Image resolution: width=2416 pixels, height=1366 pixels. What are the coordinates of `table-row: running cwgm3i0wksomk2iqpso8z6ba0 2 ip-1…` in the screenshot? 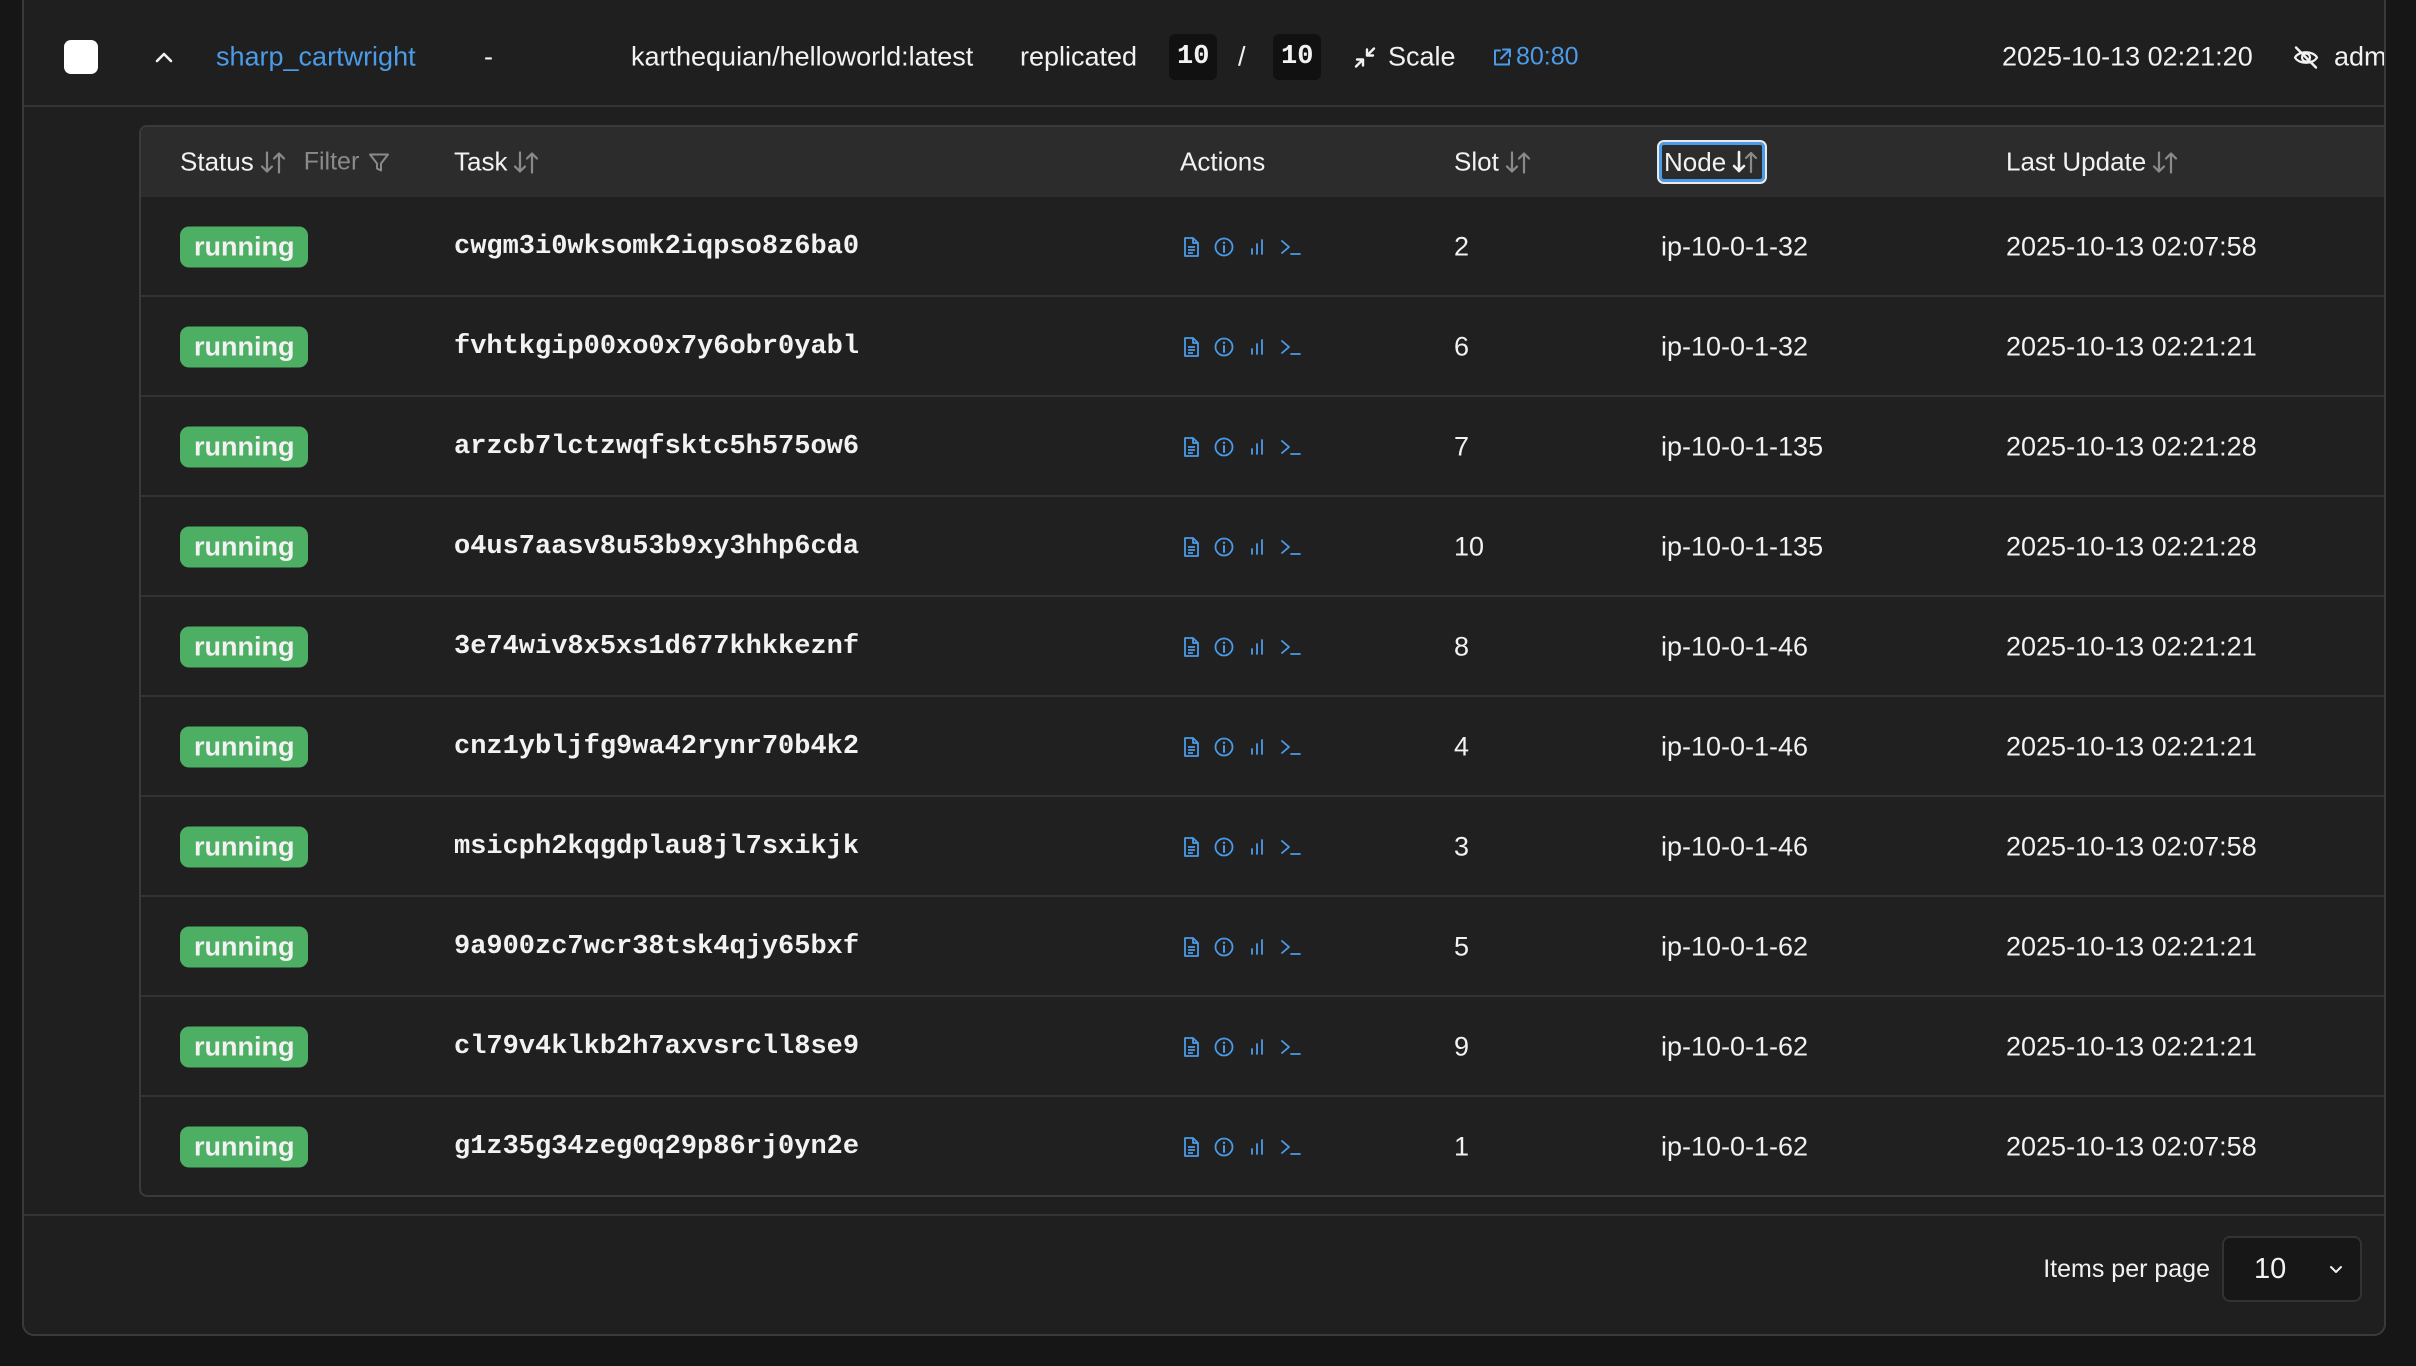 It's located at (1262, 247).